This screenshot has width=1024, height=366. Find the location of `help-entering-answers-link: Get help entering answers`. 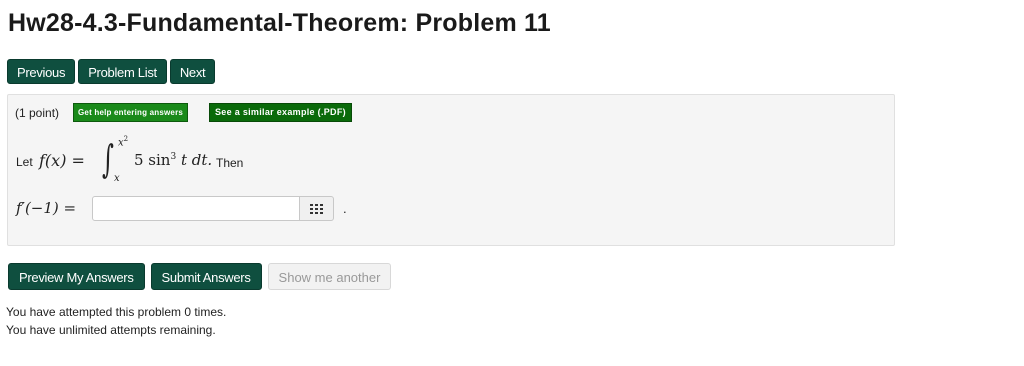

help-entering-answers-link: Get help entering answers is located at coordinates (131, 112).